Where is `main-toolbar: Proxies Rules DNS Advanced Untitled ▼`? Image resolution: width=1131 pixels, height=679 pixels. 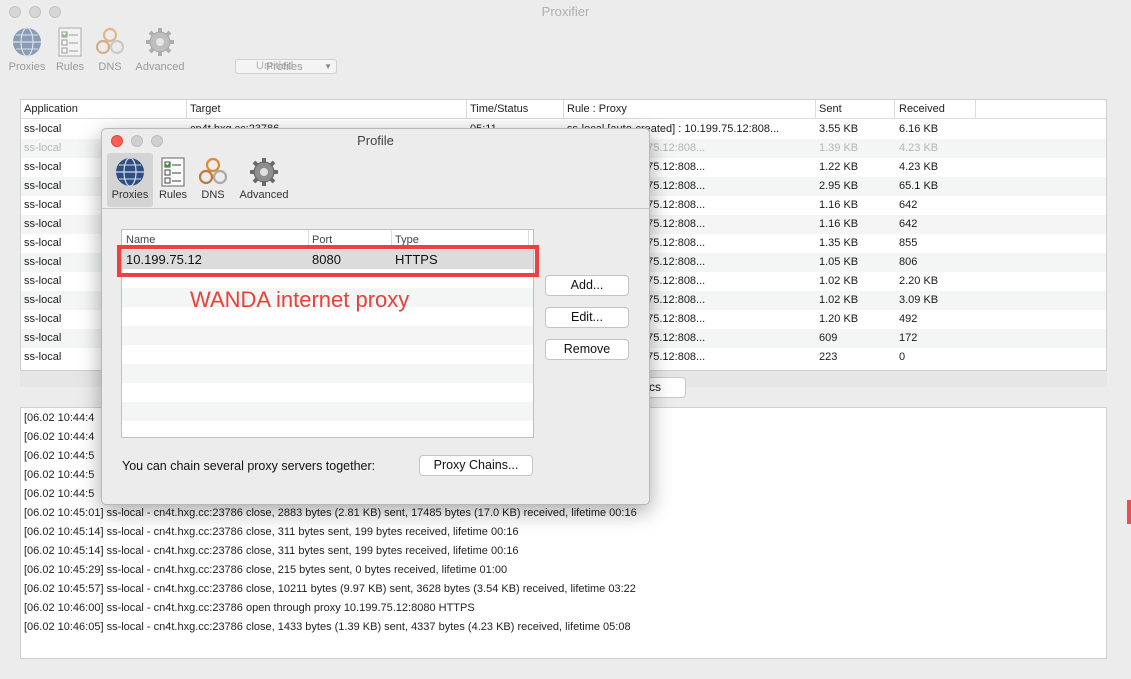 main-toolbar: Proxies Rules DNS Advanced Untitled ▼ is located at coordinates (565, 52).